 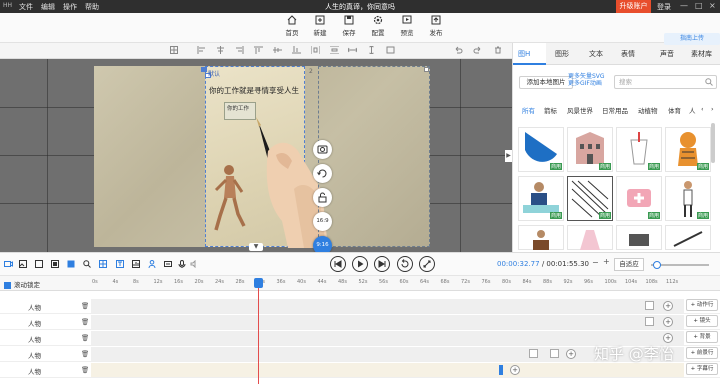 What do you see at coordinates (168, 264) in the screenshot?
I see `subtitle-track-icon` at bounding box center [168, 264].